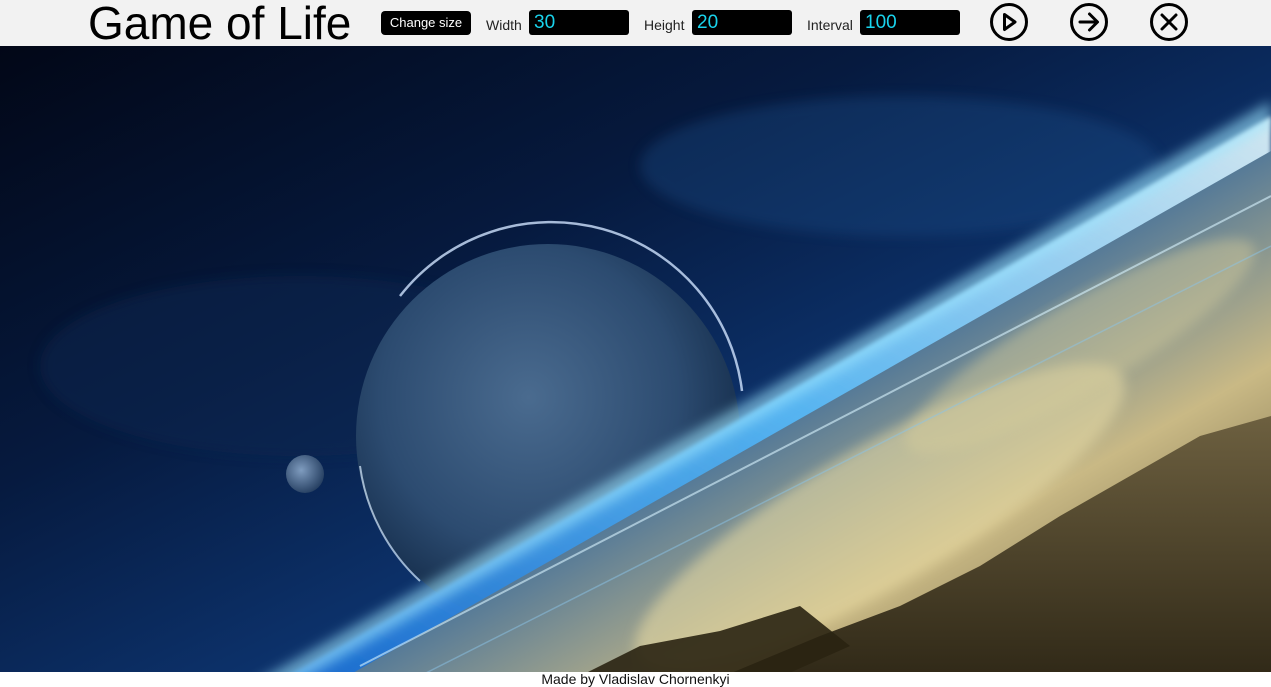 The height and width of the screenshot is (687, 1271). Describe the element at coordinates (1089, 22) in the screenshot. I see `arrow-right-circle-icon` at that location.